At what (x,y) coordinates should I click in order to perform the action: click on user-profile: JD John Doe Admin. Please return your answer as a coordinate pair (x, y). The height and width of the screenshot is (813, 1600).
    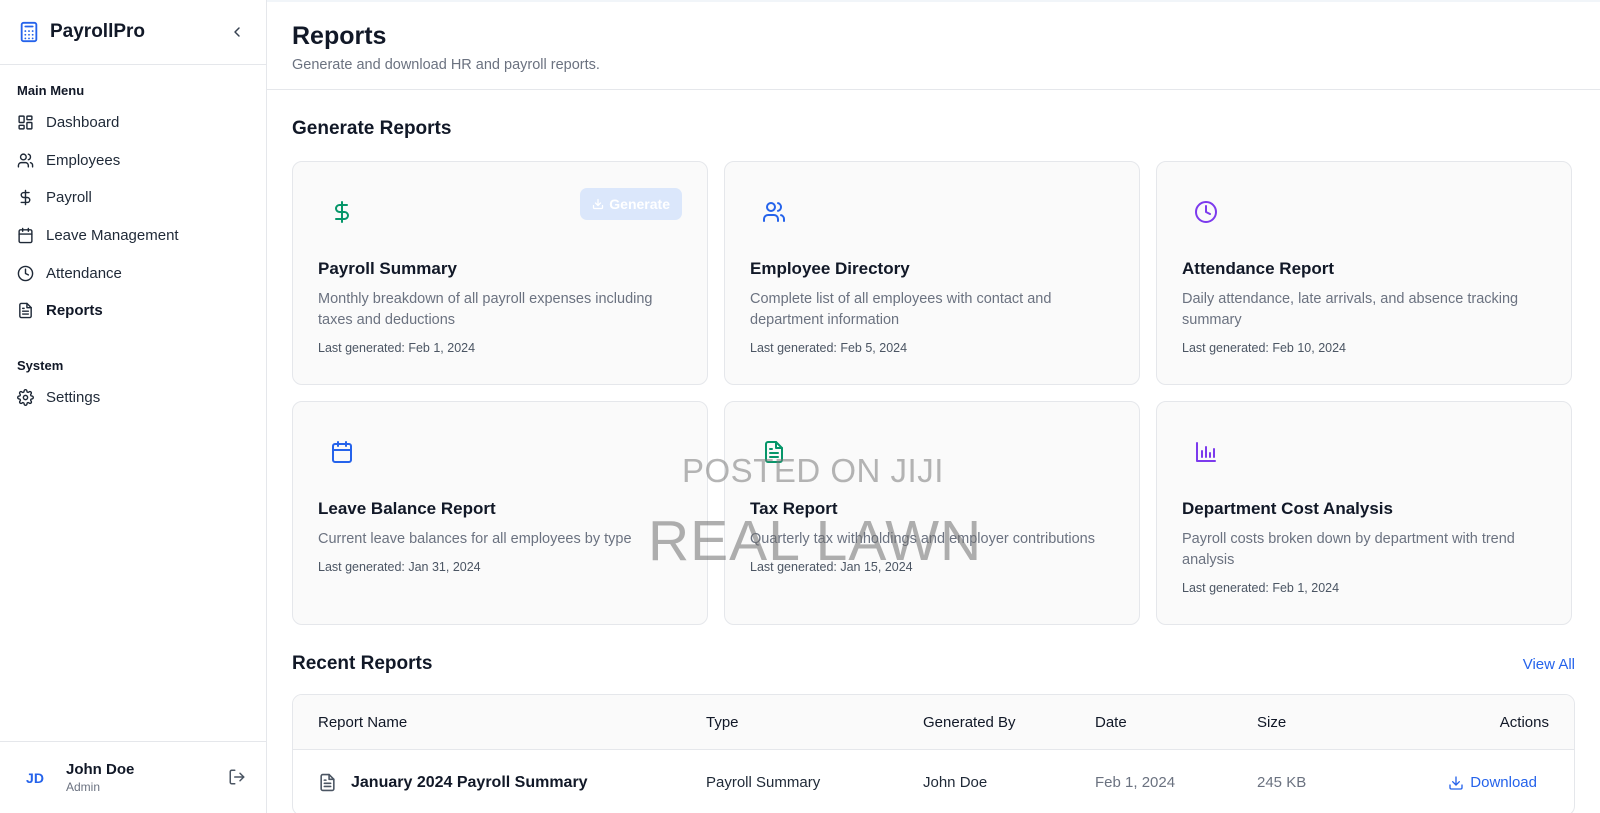
    Looking at the image, I should click on (133, 777).